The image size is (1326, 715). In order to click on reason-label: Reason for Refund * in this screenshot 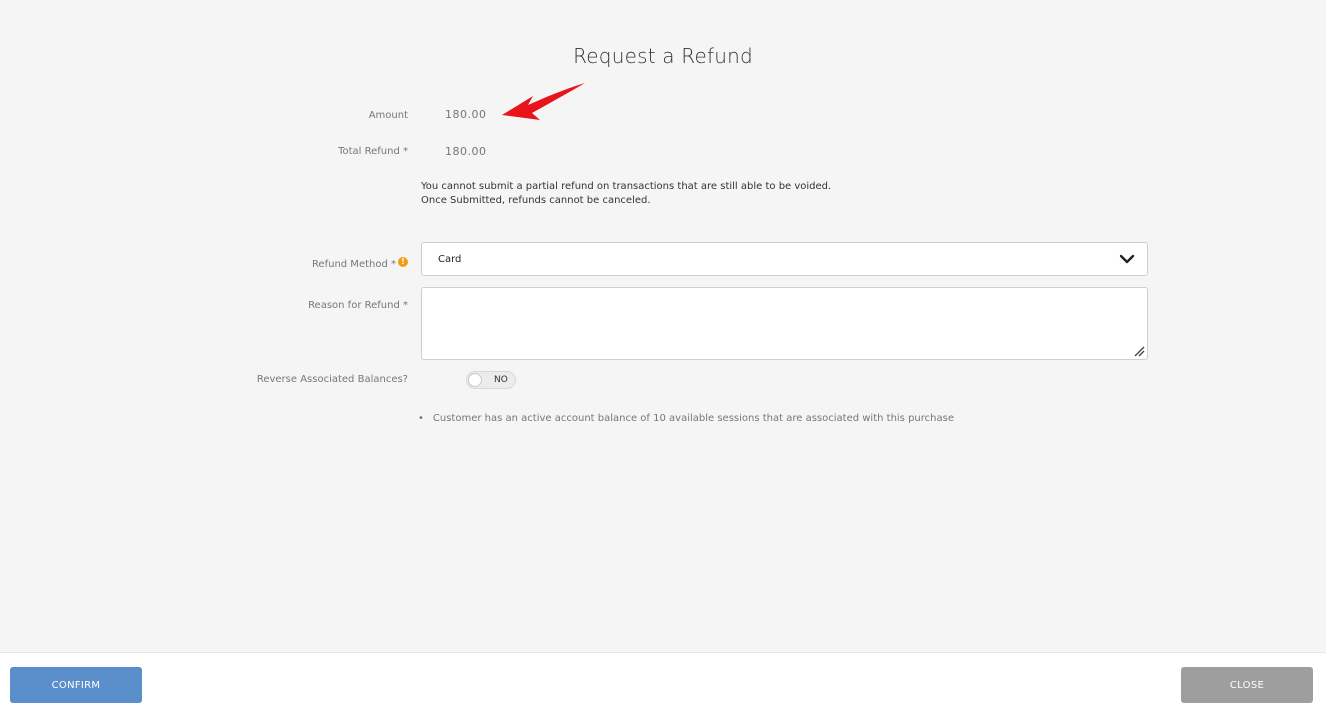, I will do `click(358, 305)`.